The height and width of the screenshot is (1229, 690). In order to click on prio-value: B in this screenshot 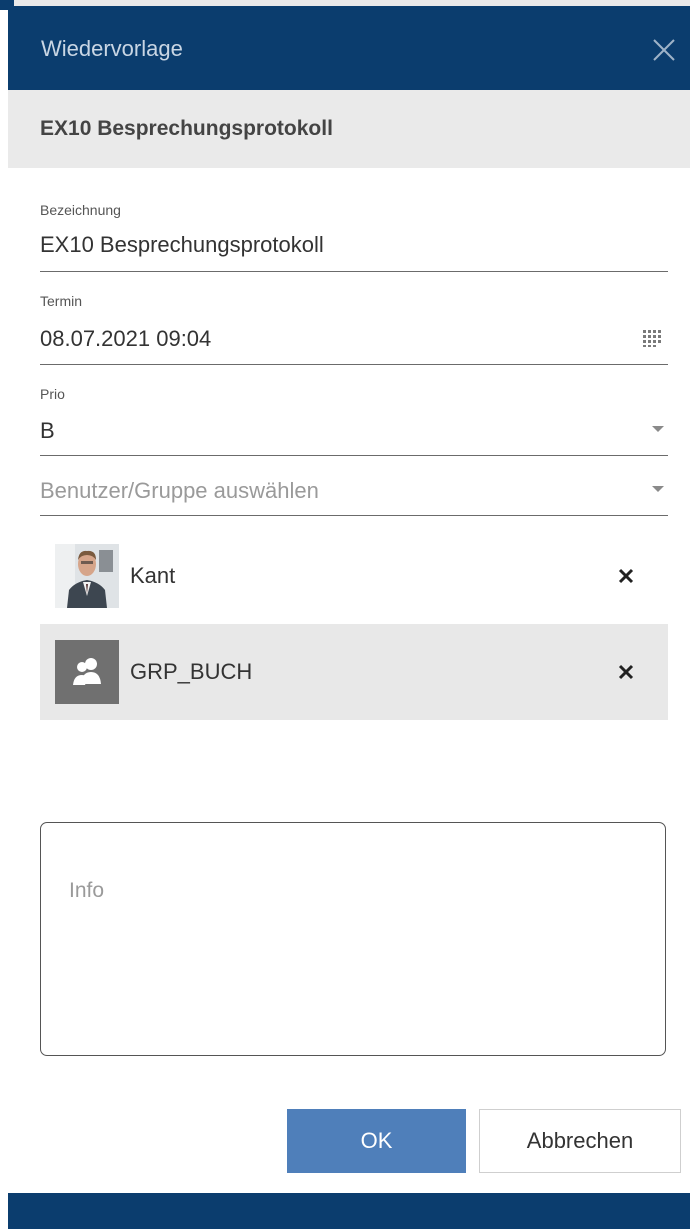, I will do `click(47, 431)`.